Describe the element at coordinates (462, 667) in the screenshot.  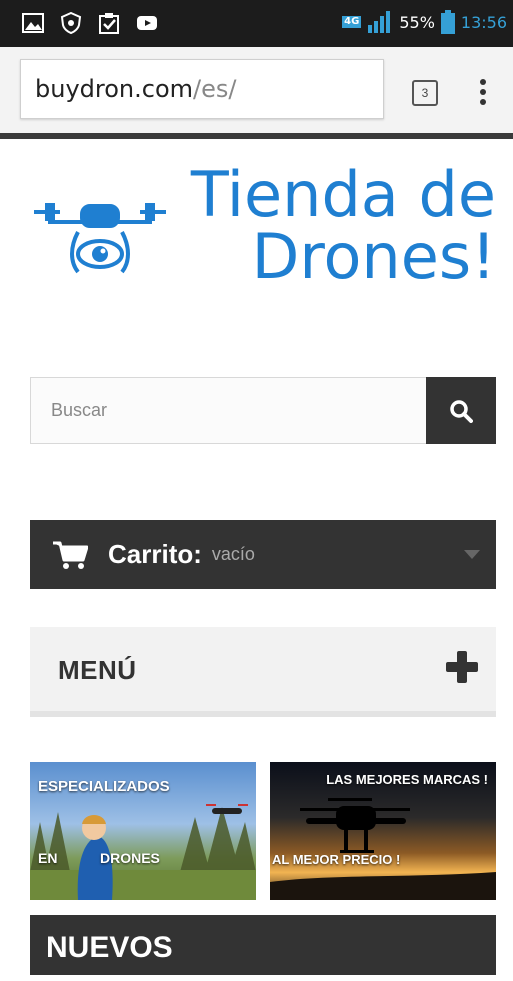
I see `plus-icon` at that location.